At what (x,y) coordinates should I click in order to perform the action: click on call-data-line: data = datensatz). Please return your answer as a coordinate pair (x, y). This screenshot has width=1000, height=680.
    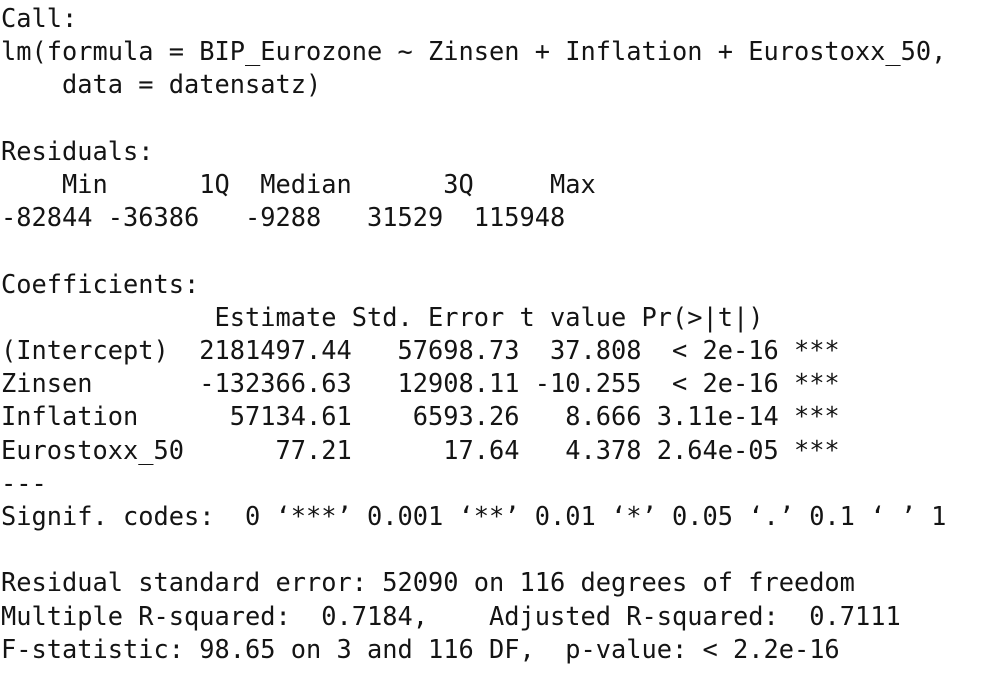
    Looking at the image, I should click on (161, 84).